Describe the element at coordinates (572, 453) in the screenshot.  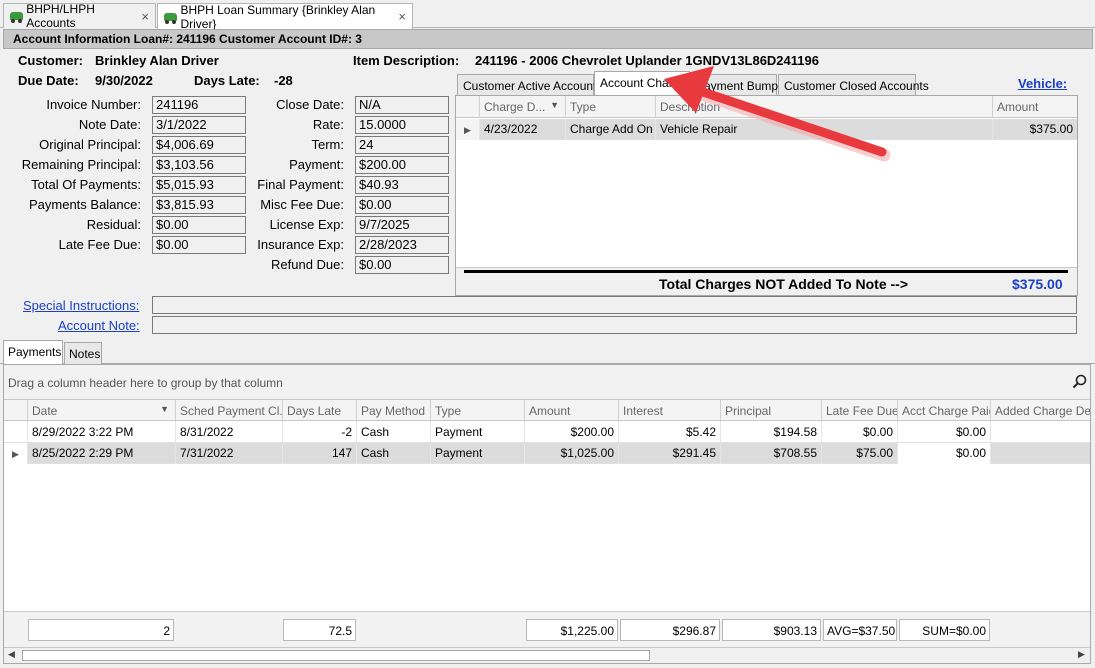
I see `payment-amount-cell: $1,025.00` at that location.